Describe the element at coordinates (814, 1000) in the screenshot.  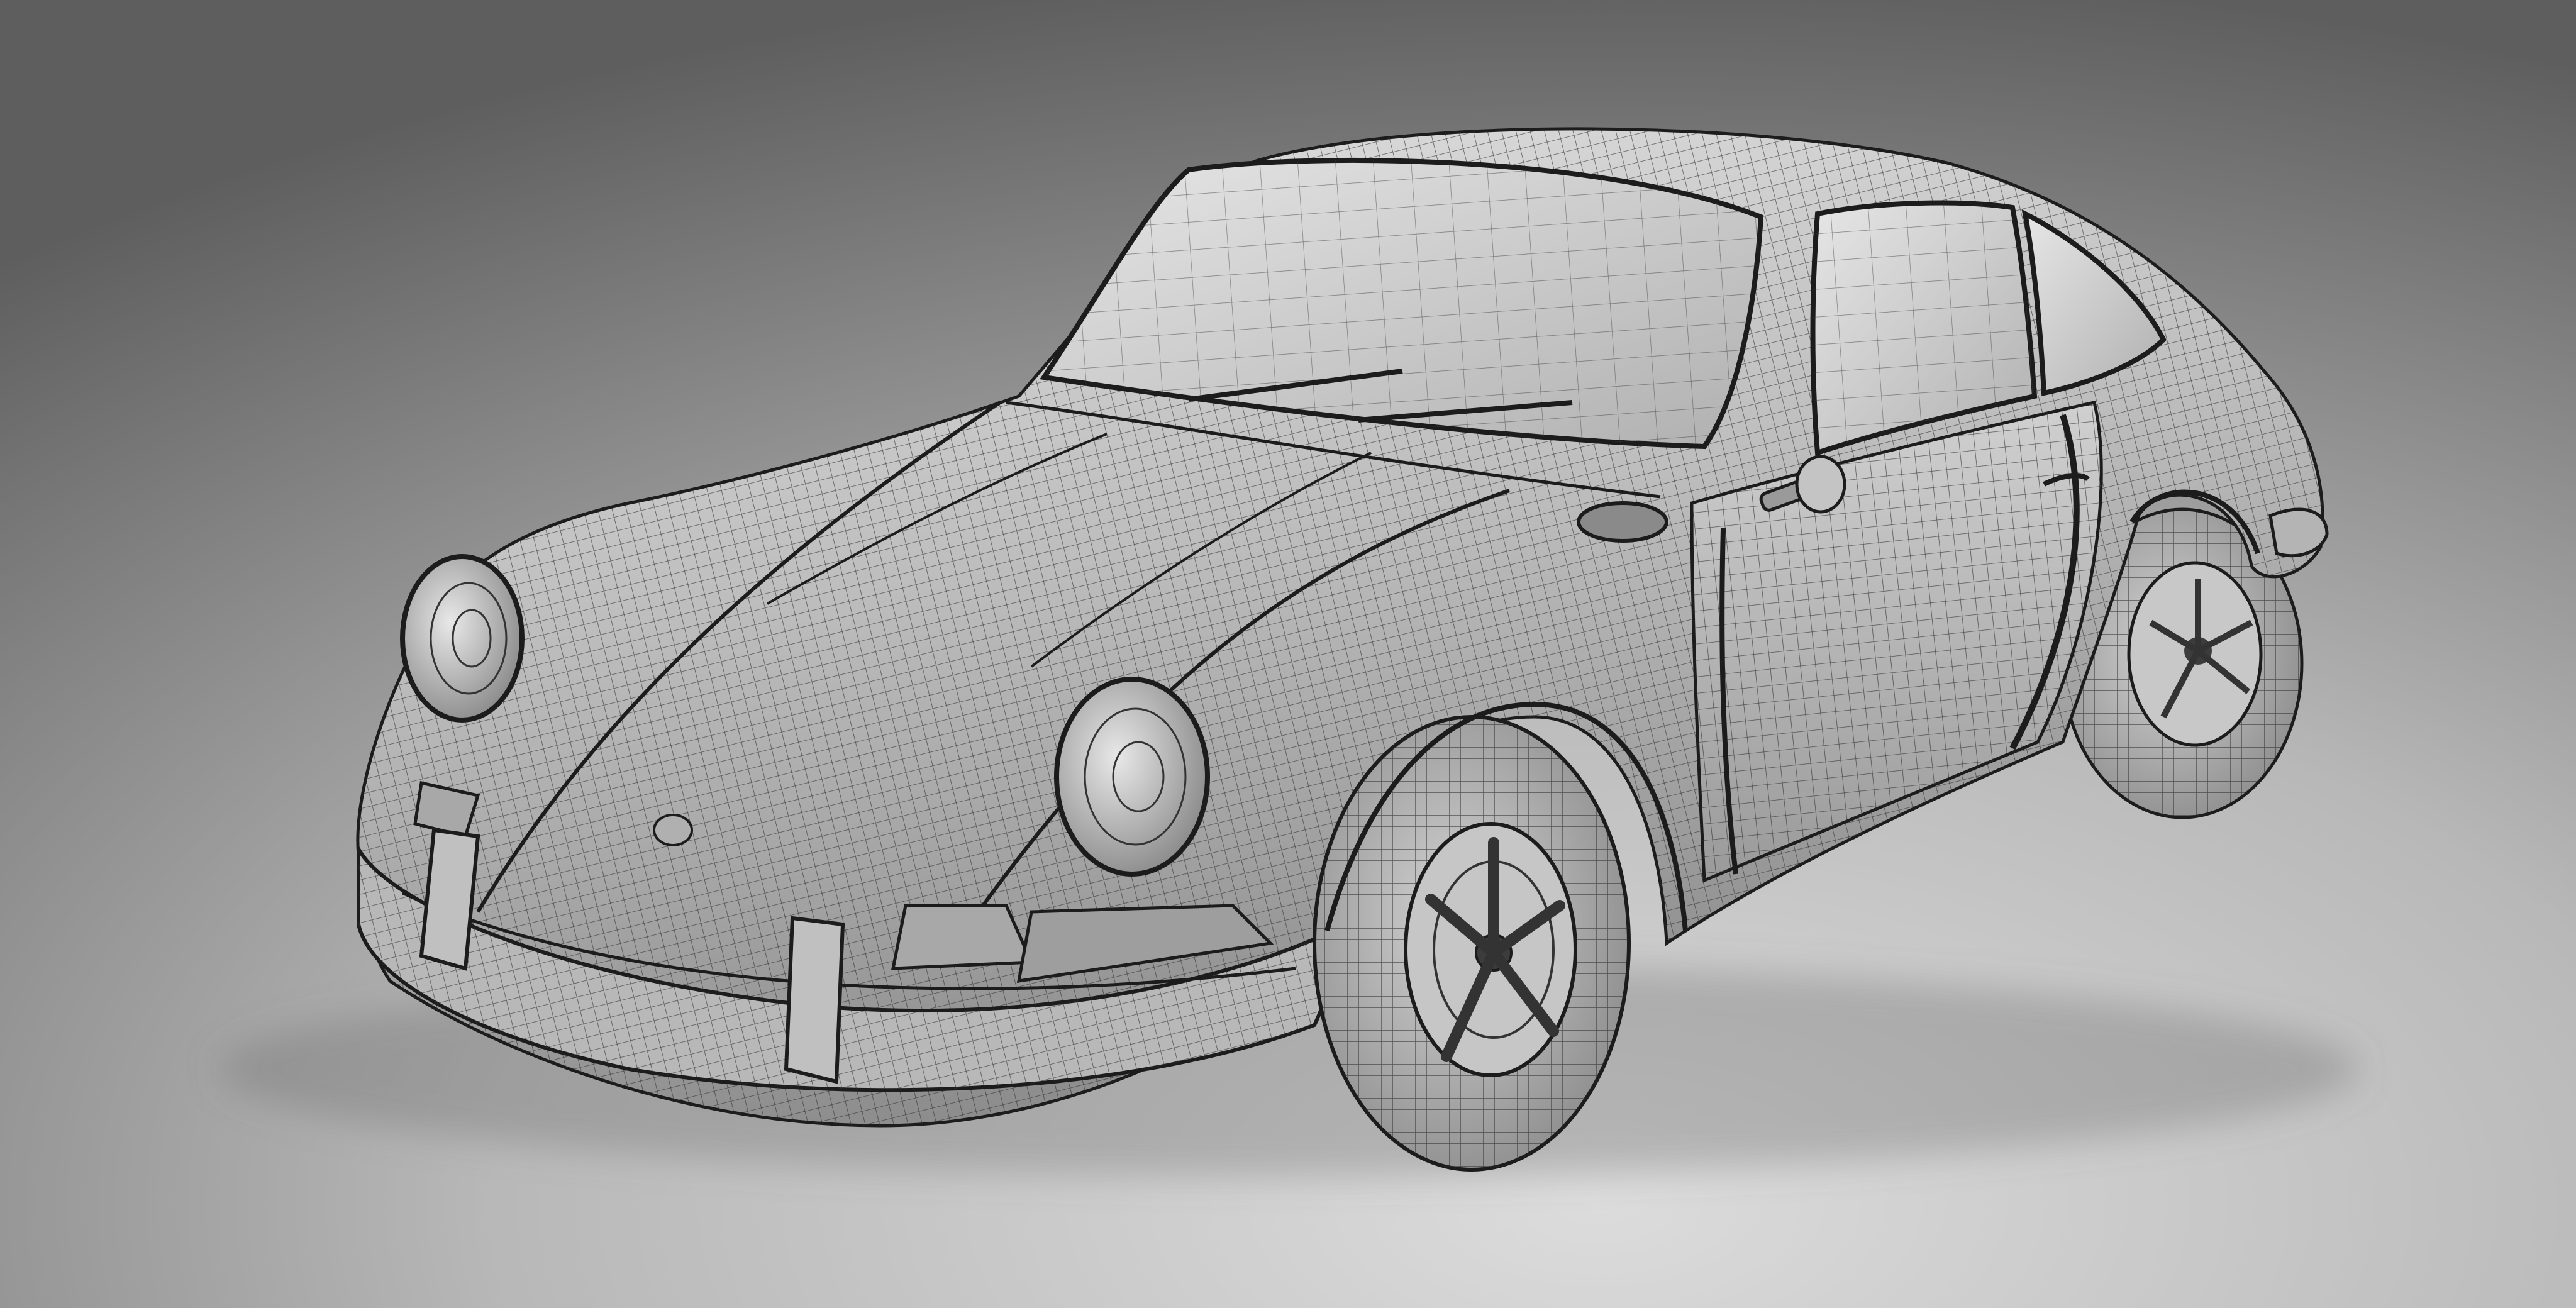
I see `bumper-guard-right` at that location.